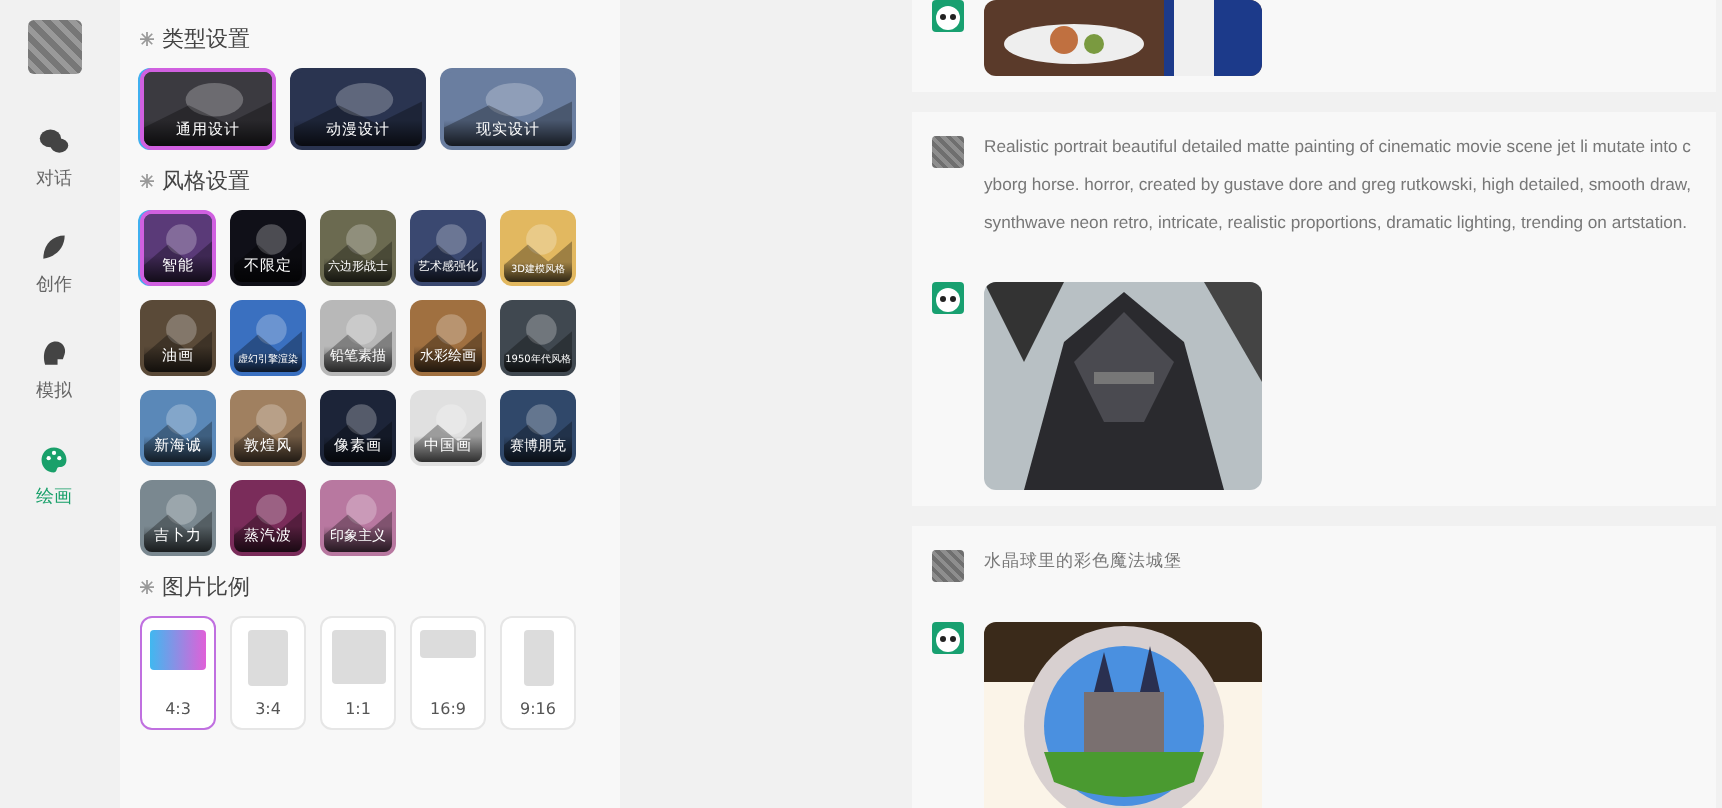 Image resolution: width=1722 pixels, height=808 pixels. I want to click on nav-item: 模拟, so click(54, 371).